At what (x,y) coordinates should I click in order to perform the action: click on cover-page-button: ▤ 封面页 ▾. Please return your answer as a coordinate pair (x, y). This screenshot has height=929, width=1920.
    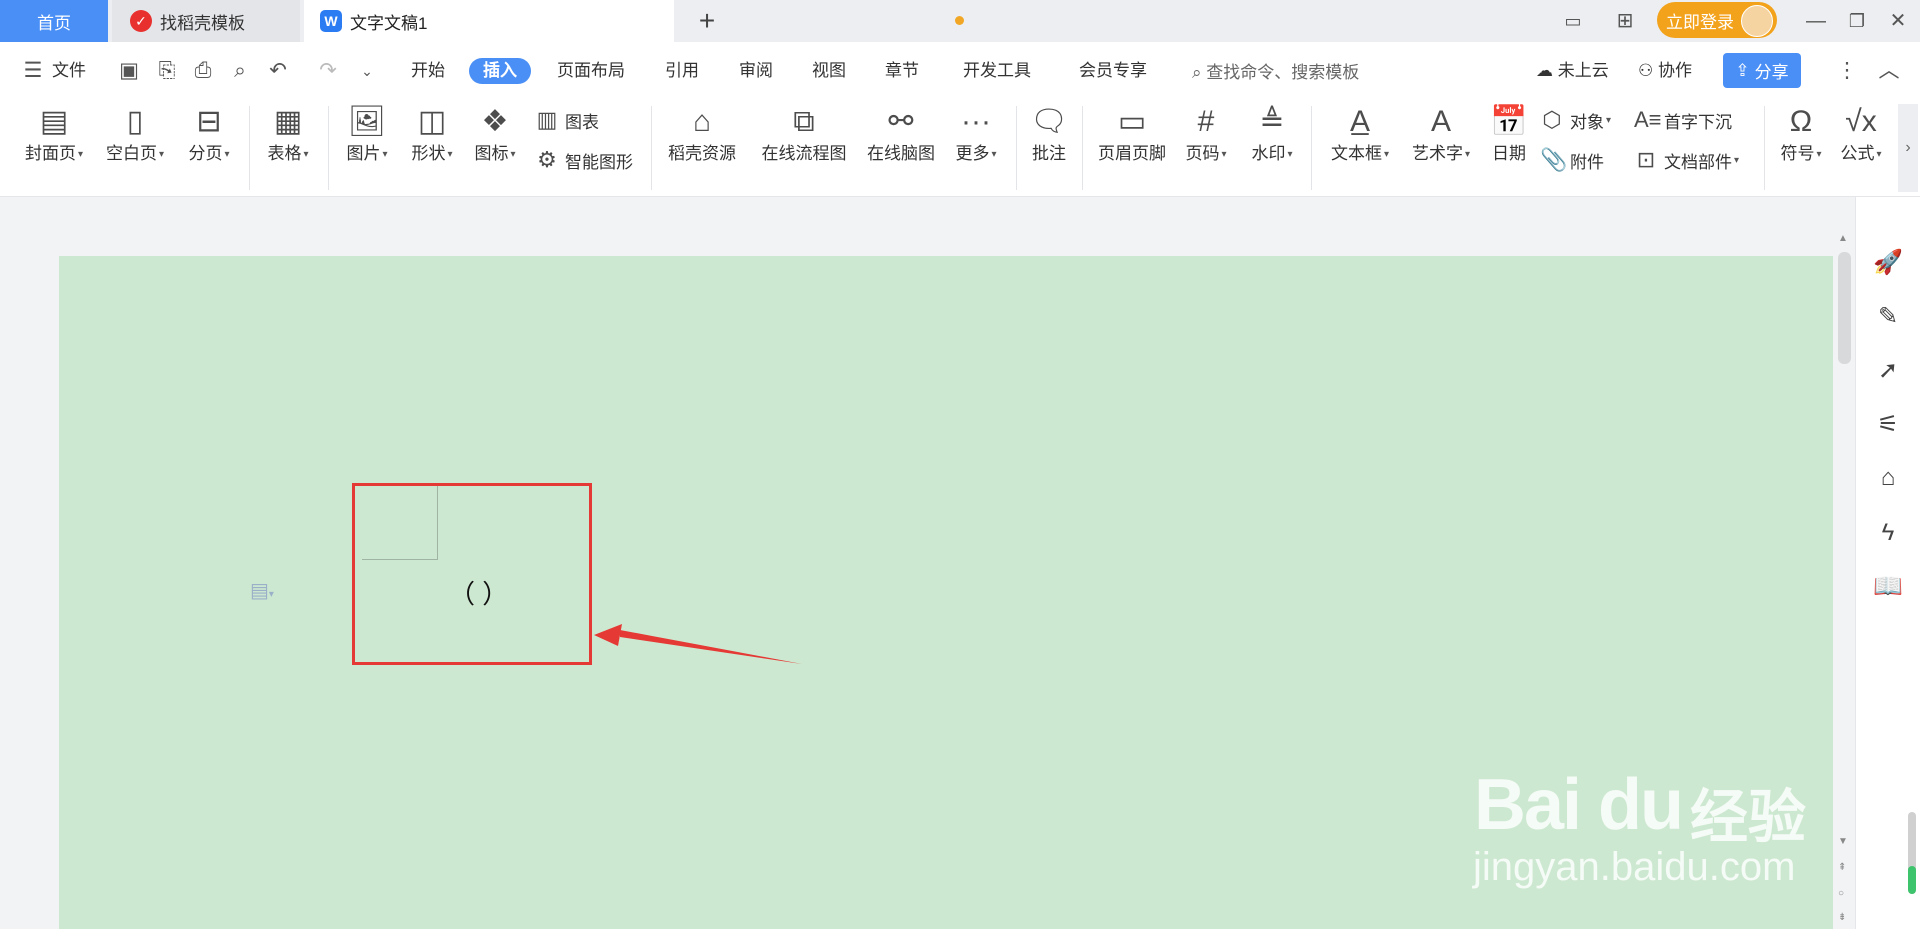
    Looking at the image, I should click on (54, 134).